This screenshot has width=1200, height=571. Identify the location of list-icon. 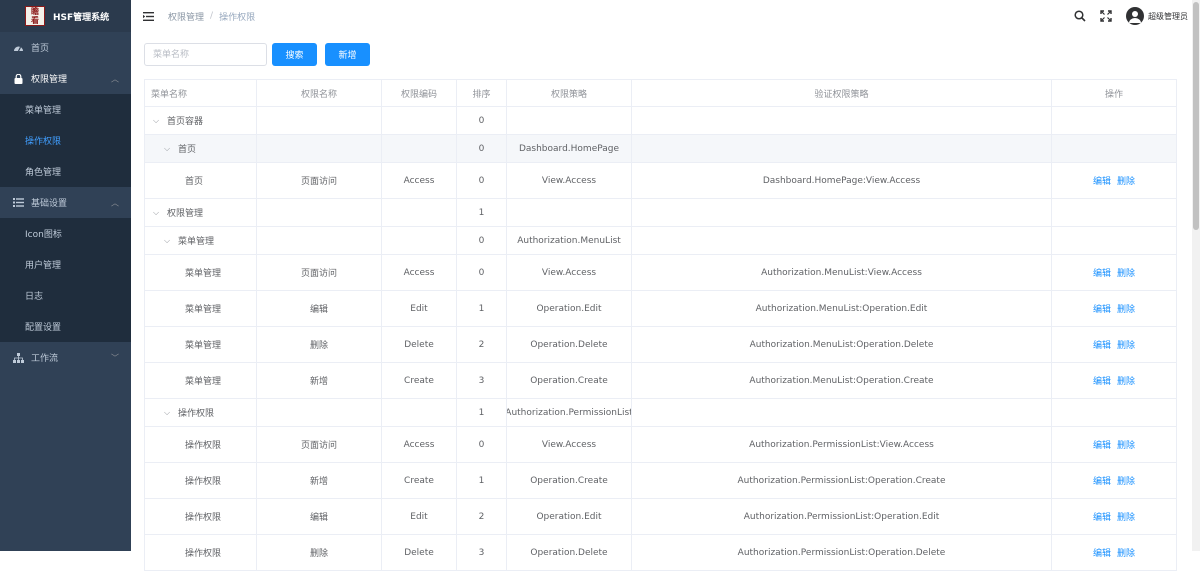
(18, 202).